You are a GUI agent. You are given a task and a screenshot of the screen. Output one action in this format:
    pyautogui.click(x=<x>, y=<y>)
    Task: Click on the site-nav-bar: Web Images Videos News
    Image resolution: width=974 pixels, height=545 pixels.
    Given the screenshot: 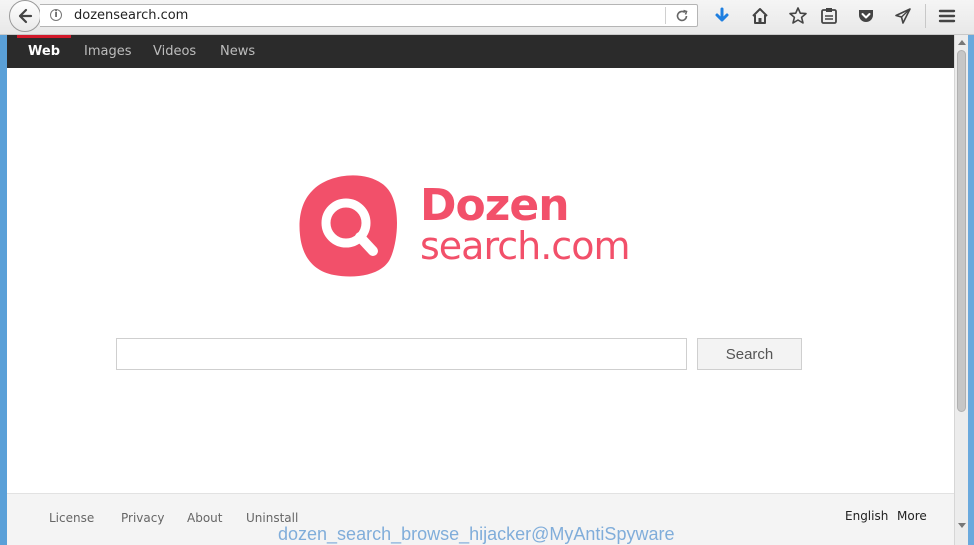 What is the action you would take?
    pyautogui.click(x=480, y=51)
    